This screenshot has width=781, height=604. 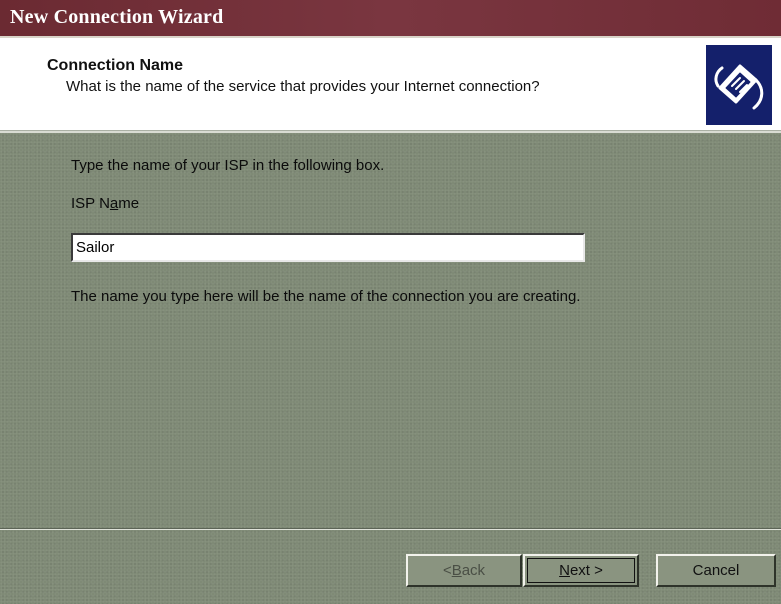 I want to click on back-button-accelerator: B, so click(x=456, y=570).